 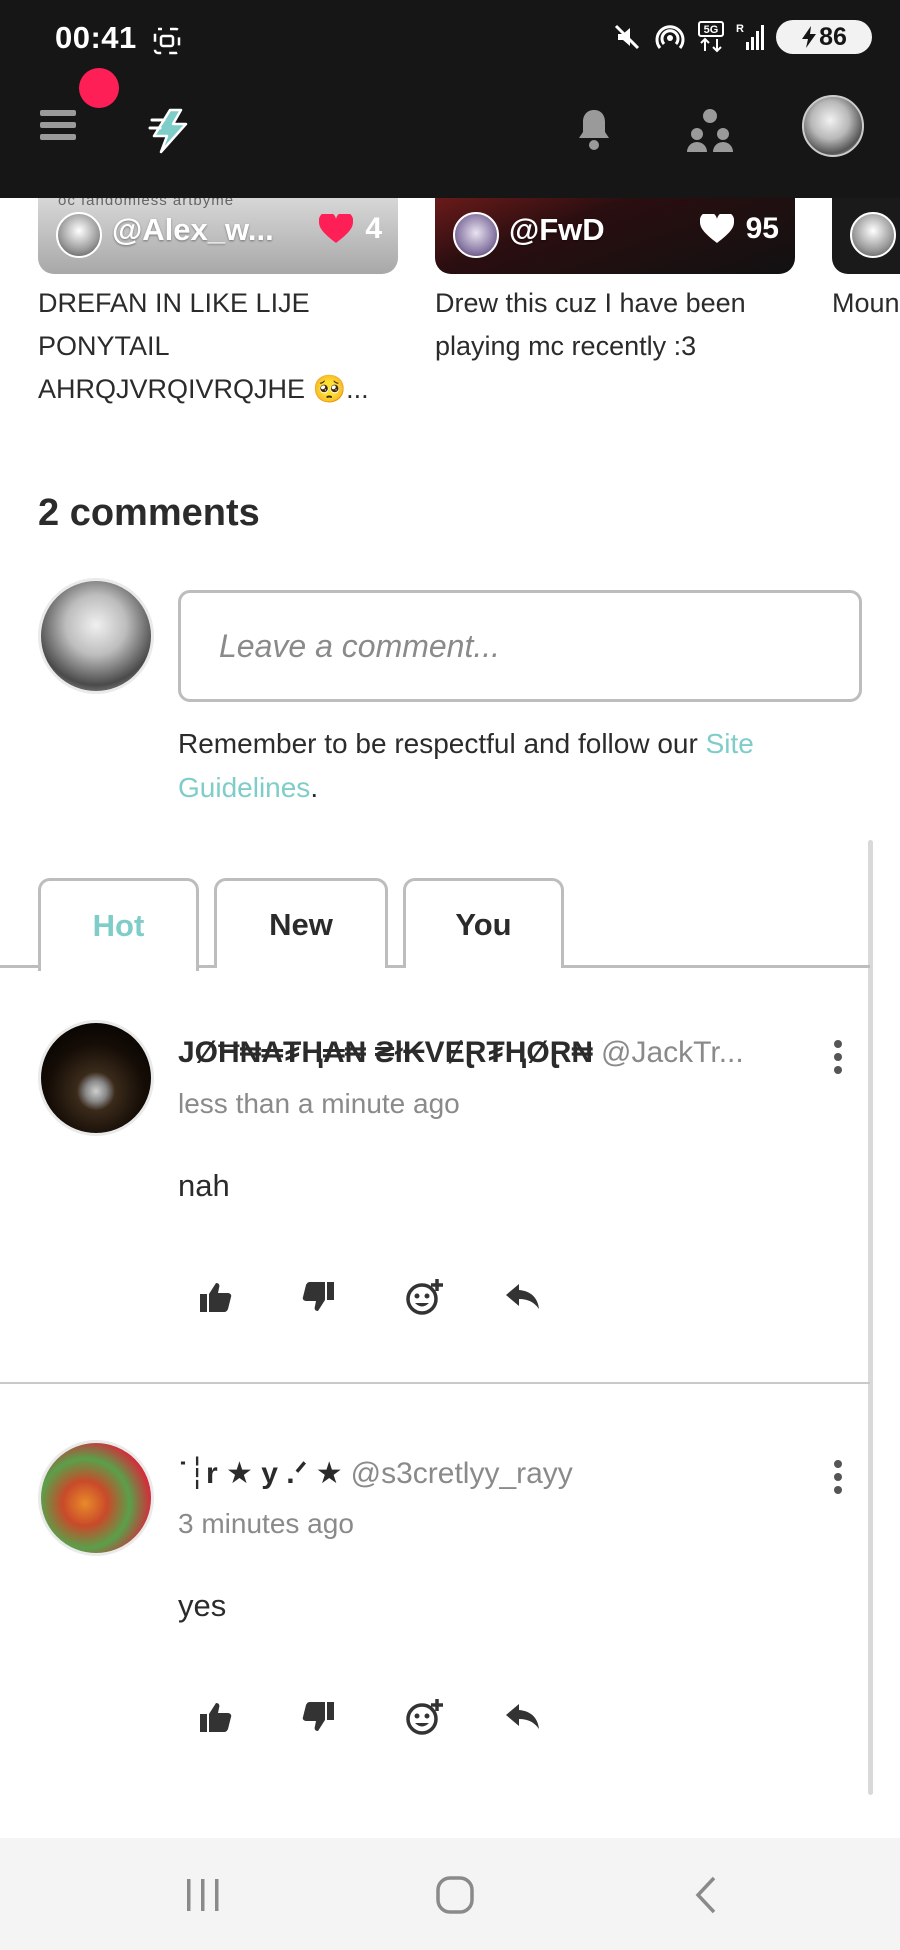 What do you see at coordinates (385, 1052) in the screenshot?
I see `commenter-name: JØĦ₦₳₮Ⱨ₳₦ ₴ł₭VɆⱤ₮ⱧØⱤ₦` at bounding box center [385, 1052].